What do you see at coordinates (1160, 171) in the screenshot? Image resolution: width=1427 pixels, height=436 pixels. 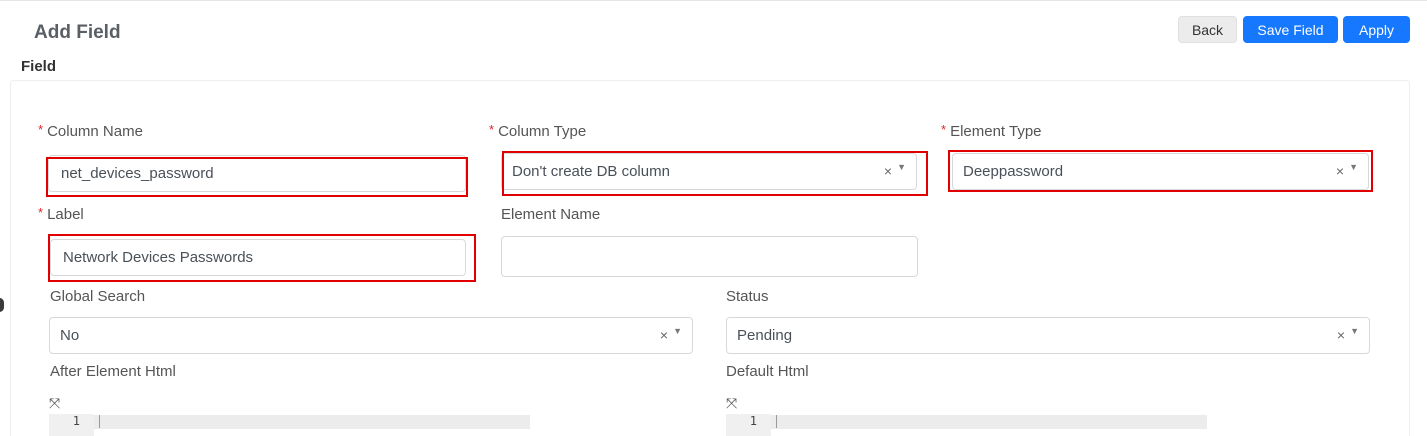 I see `element-type-select: Deeppassword × ▼` at bounding box center [1160, 171].